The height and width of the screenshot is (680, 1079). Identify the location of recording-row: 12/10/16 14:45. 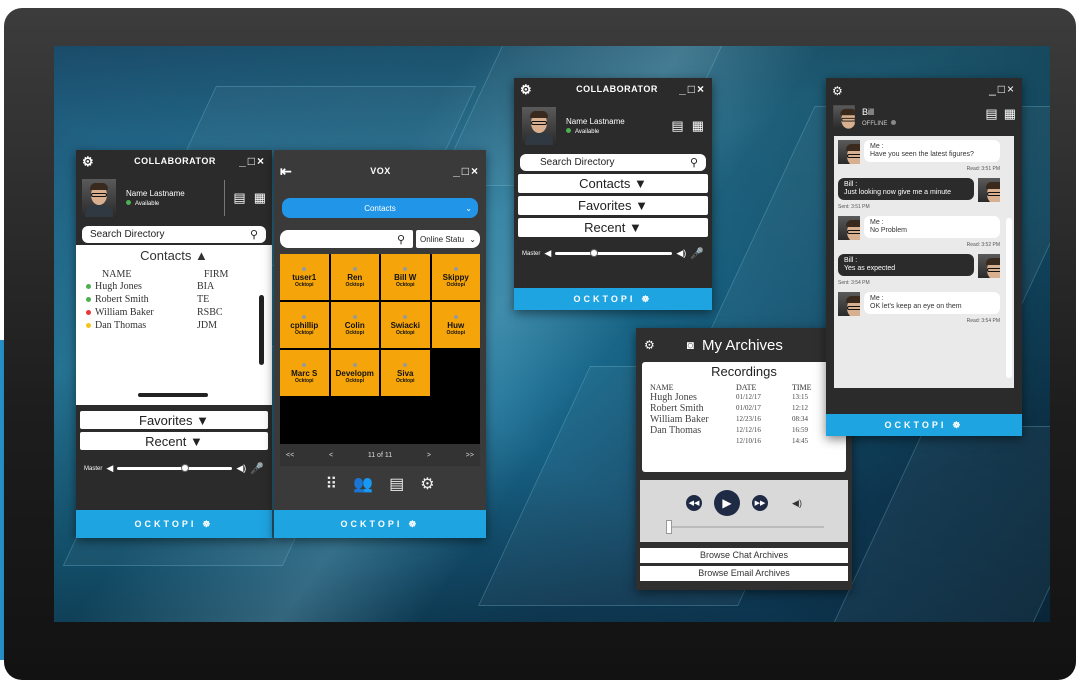
(744, 441).